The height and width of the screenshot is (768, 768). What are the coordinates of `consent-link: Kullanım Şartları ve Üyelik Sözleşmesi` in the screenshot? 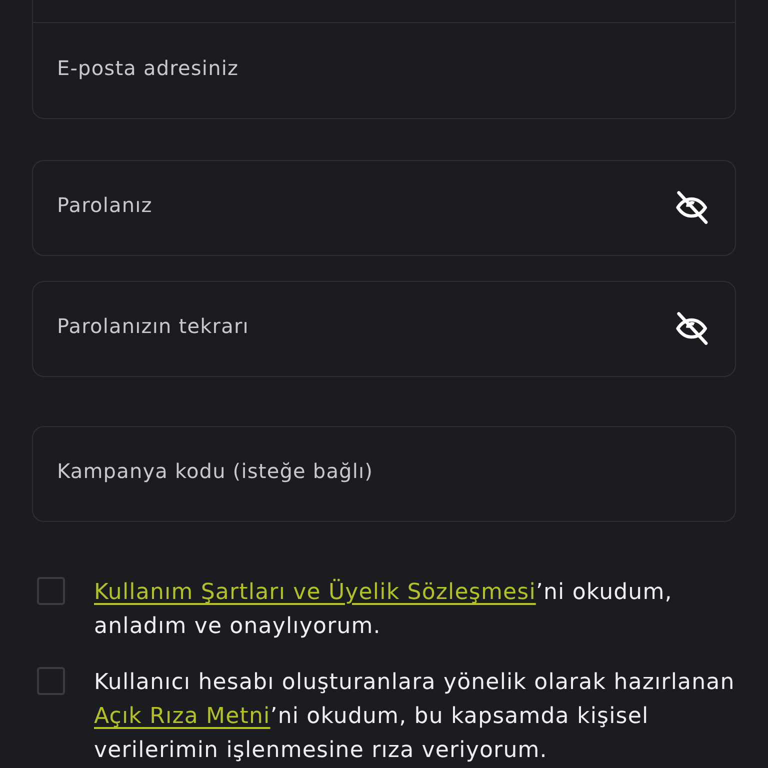 It's located at (315, 592).